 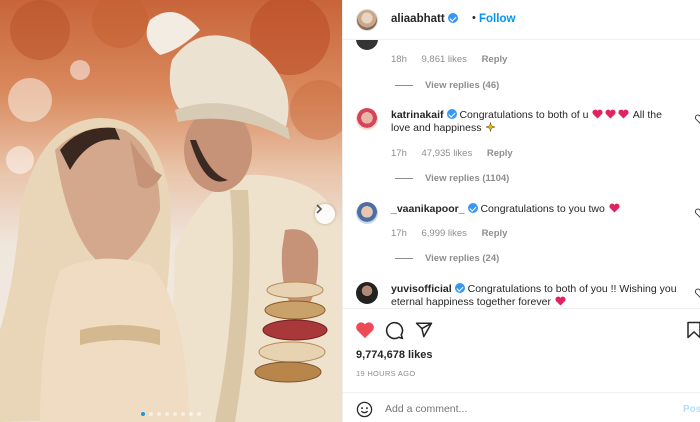 I want to click on comment-icon, so click(x=394, y=330).